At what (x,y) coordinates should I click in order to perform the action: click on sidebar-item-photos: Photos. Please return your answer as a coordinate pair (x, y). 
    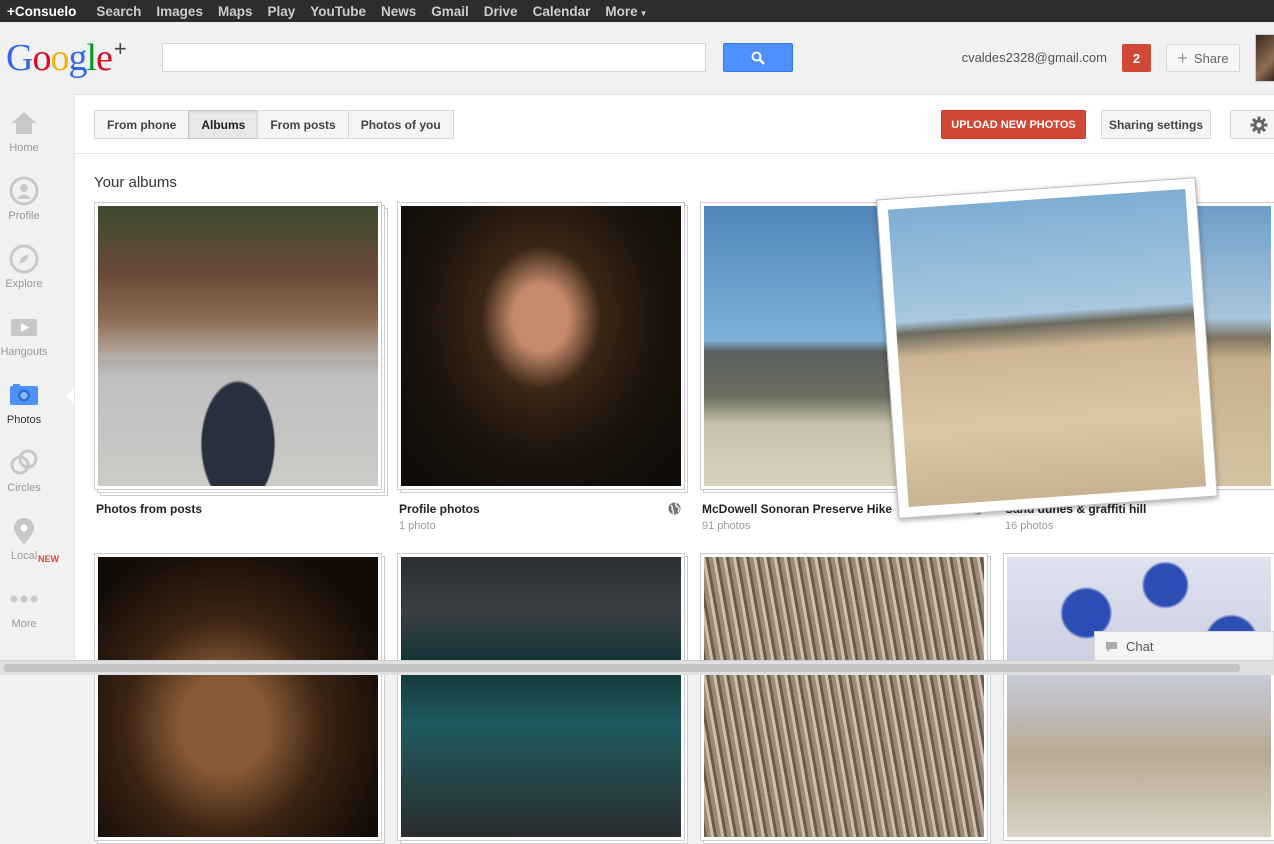
    Looking at the image, I should click on (24, 403).